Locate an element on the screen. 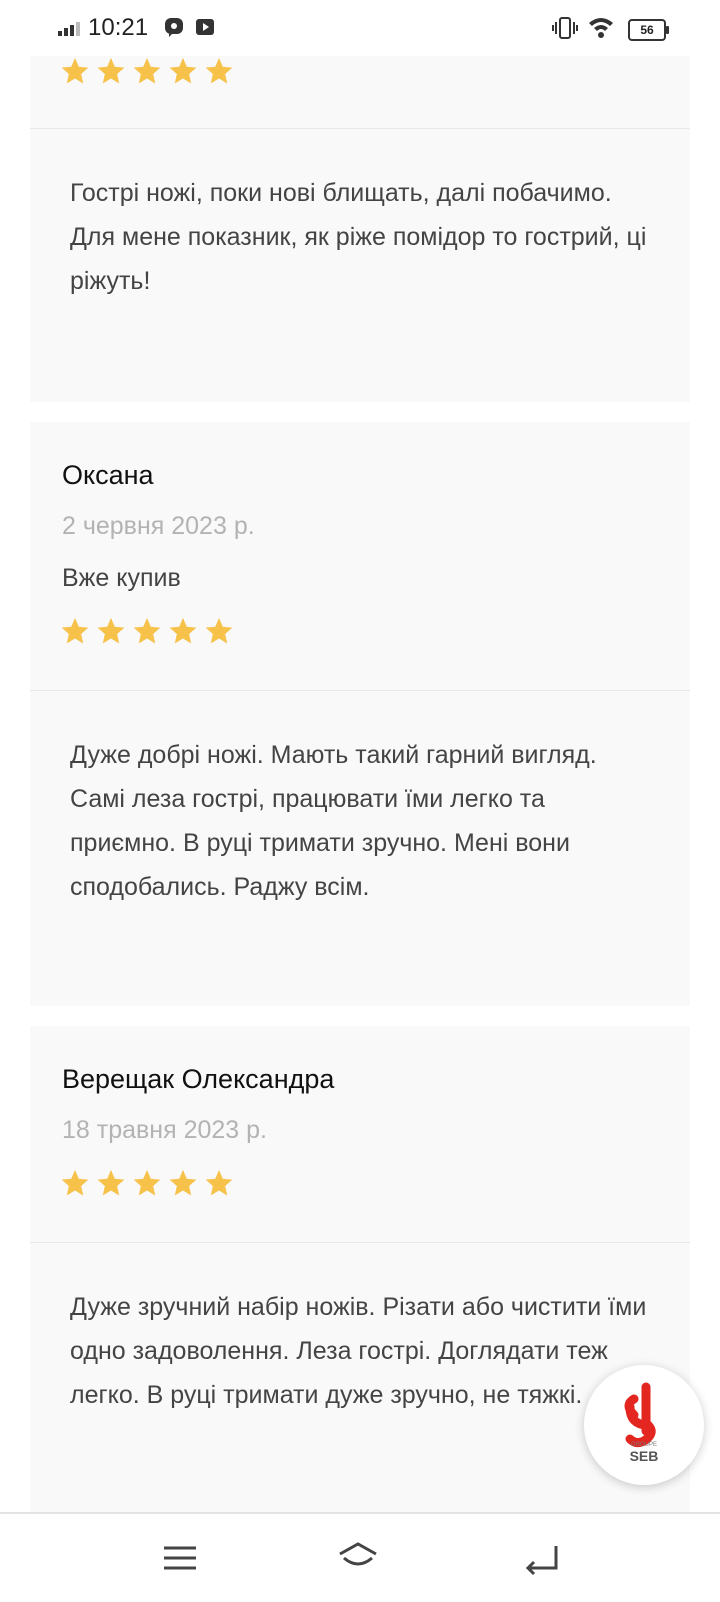 This screenshot has height=1602, width=720. seb-logo-icon is located at coordinates (640, 1415).